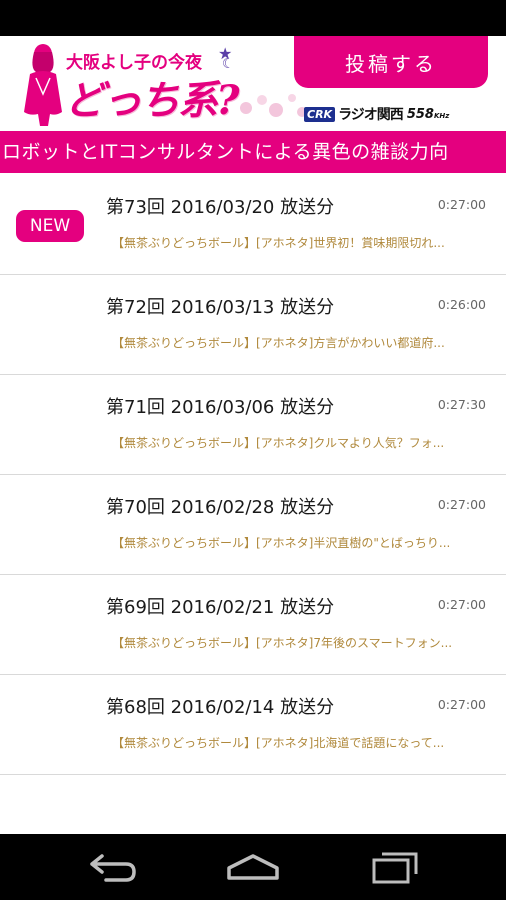 This screenshot has width=506, height=900. Describe the element at coordinates (225, 152) in the screenshot. I see `ticker-text: ロボットとITコンサルタントによる異色の雑談力向` at that location.